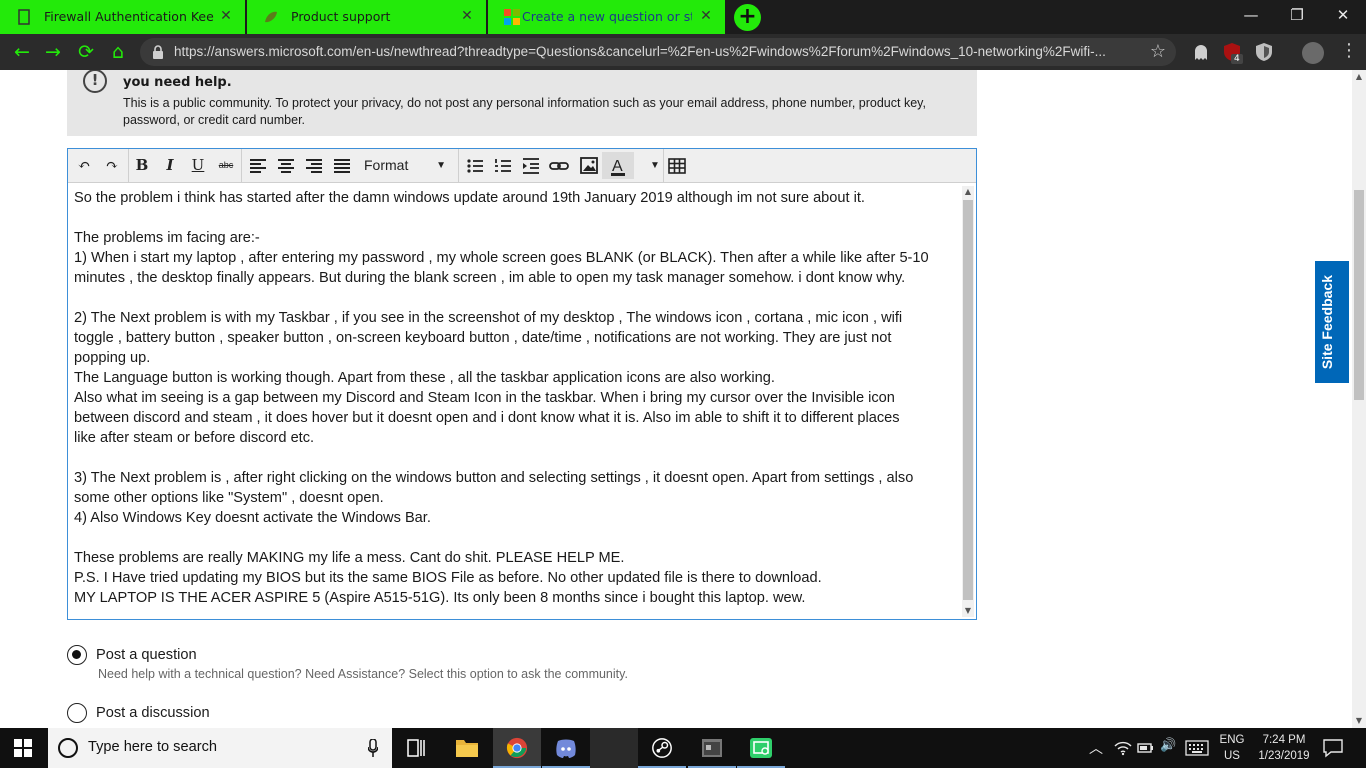 The image size is (1366, 768). What do you see at coordinates (194, 438) in the screenshot?
I see `editor-line: like after steam or before discord etc.` at bounding box center [194, 438].